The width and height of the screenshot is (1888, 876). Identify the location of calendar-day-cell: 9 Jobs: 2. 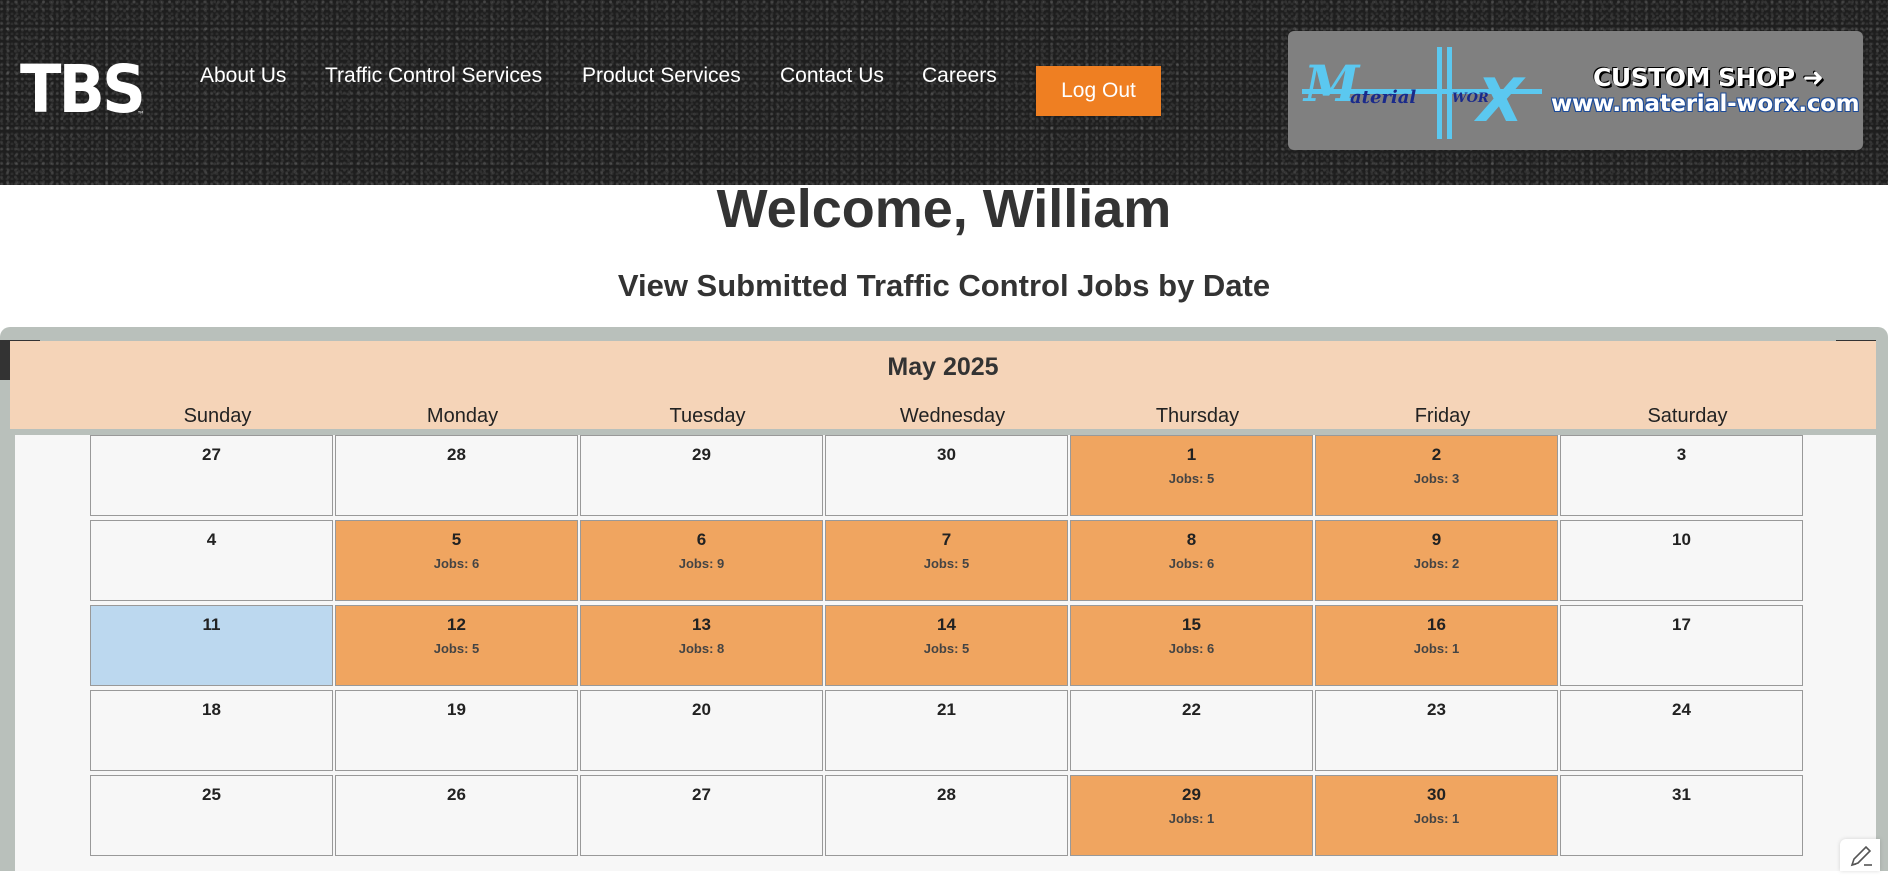
(1436, 560).